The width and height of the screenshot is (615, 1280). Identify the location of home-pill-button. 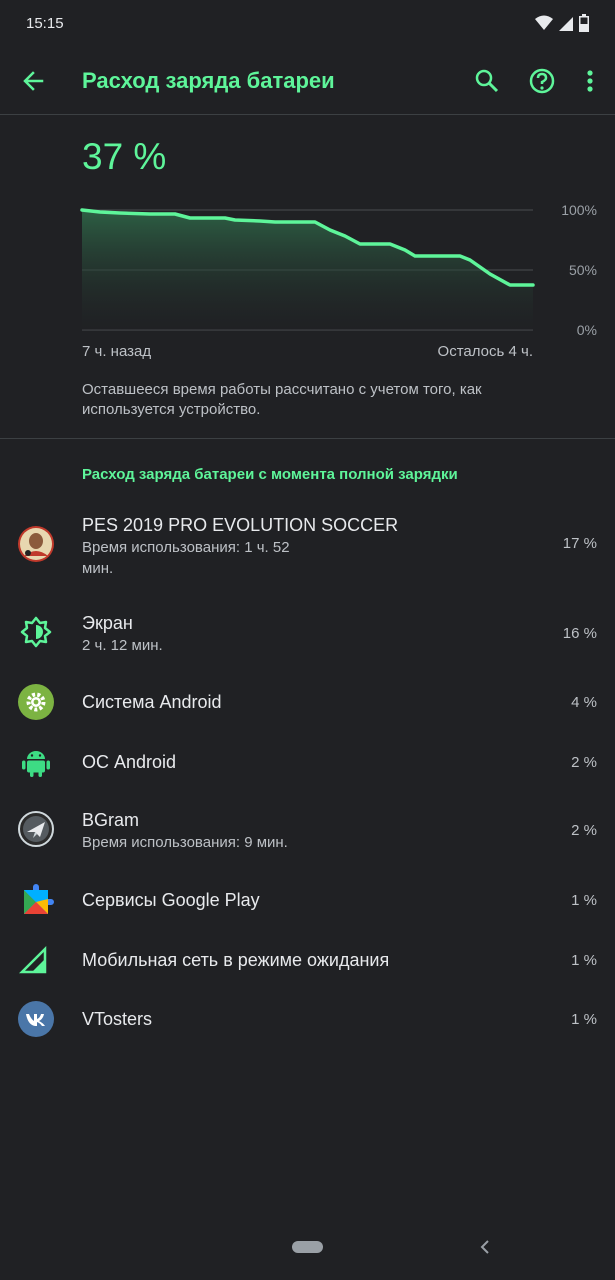
(307, 1247).